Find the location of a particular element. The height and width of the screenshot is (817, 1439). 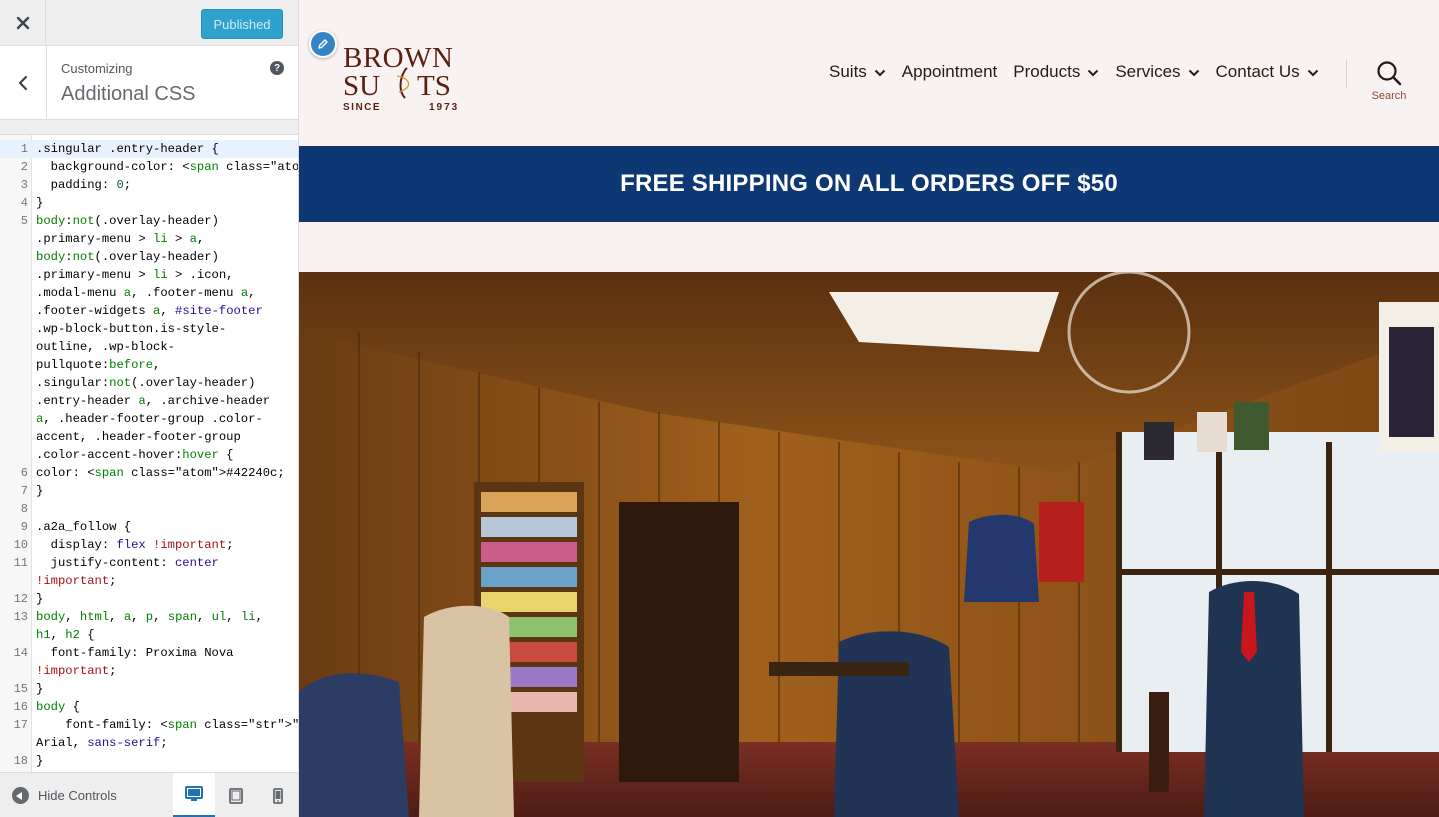

tablet-icon is located at coordinates (236, 795).